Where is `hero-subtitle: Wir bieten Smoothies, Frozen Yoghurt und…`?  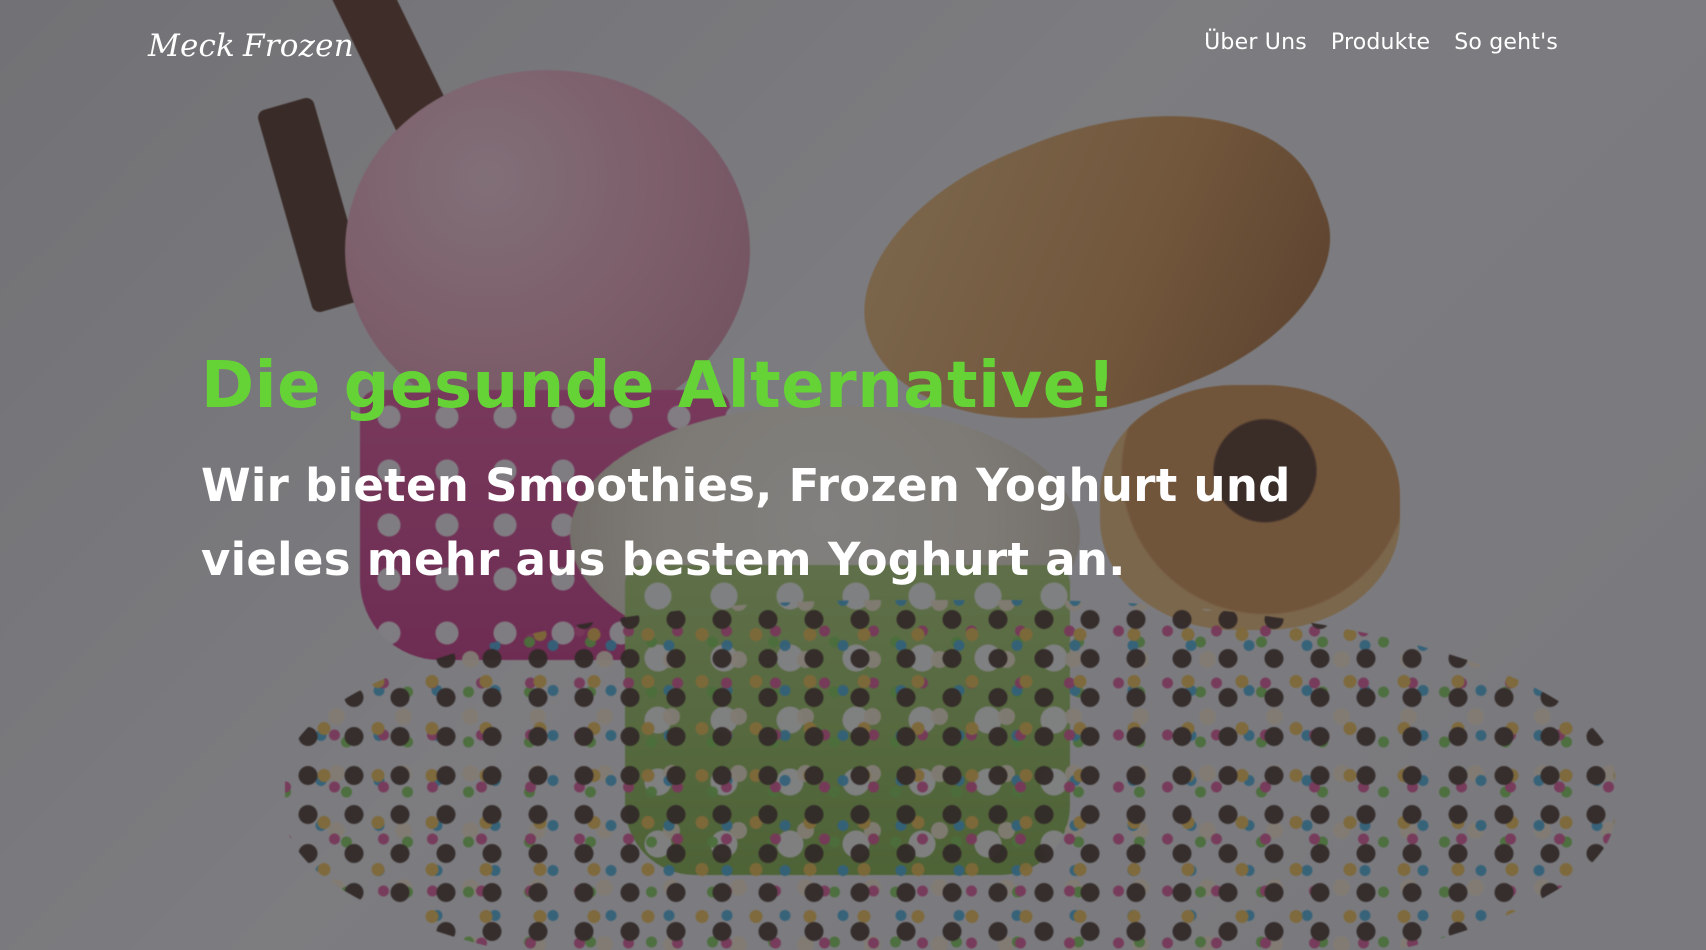
hero-subtitle: Wir bieten Smoothies, Frozen Yoghurt und… is located at coordinates (746, 522).